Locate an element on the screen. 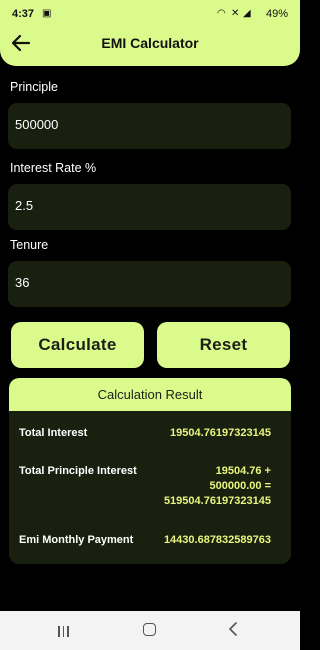  page-title: EMI Calculator is located at coordinates (150, 43).